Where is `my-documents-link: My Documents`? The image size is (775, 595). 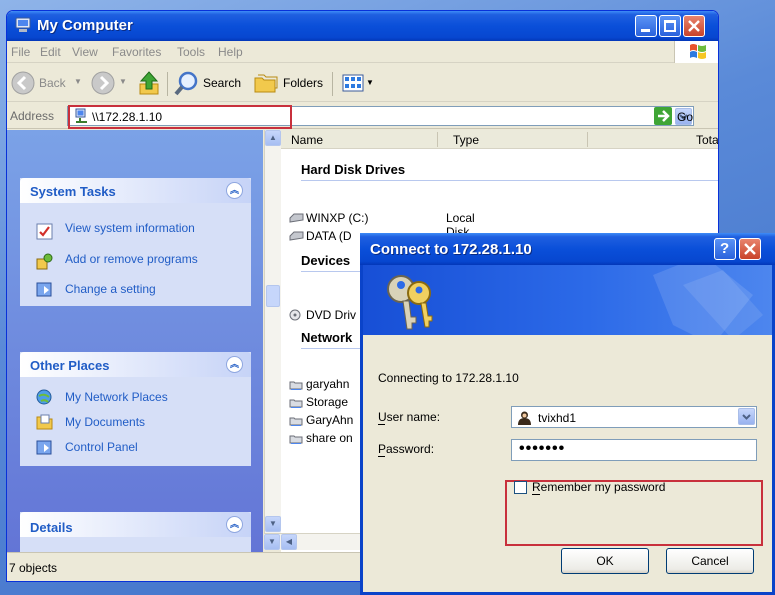 my-documents-link: My Documents is located at coordinates (105, 422).